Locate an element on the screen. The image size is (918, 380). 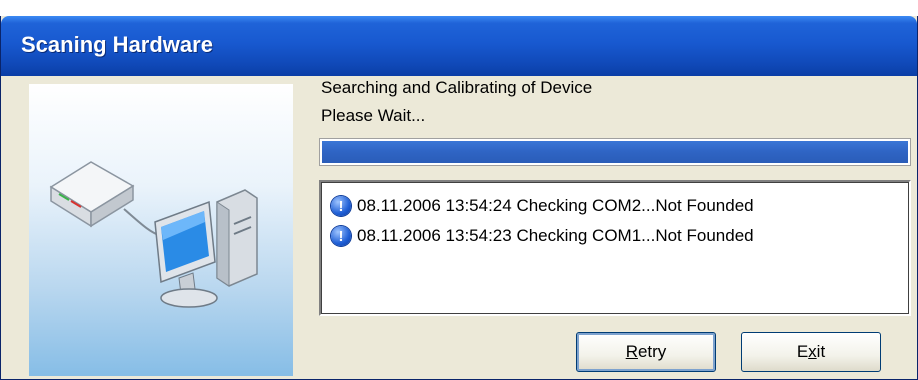
exit-label-post: it is located at coordinates (821, 351).